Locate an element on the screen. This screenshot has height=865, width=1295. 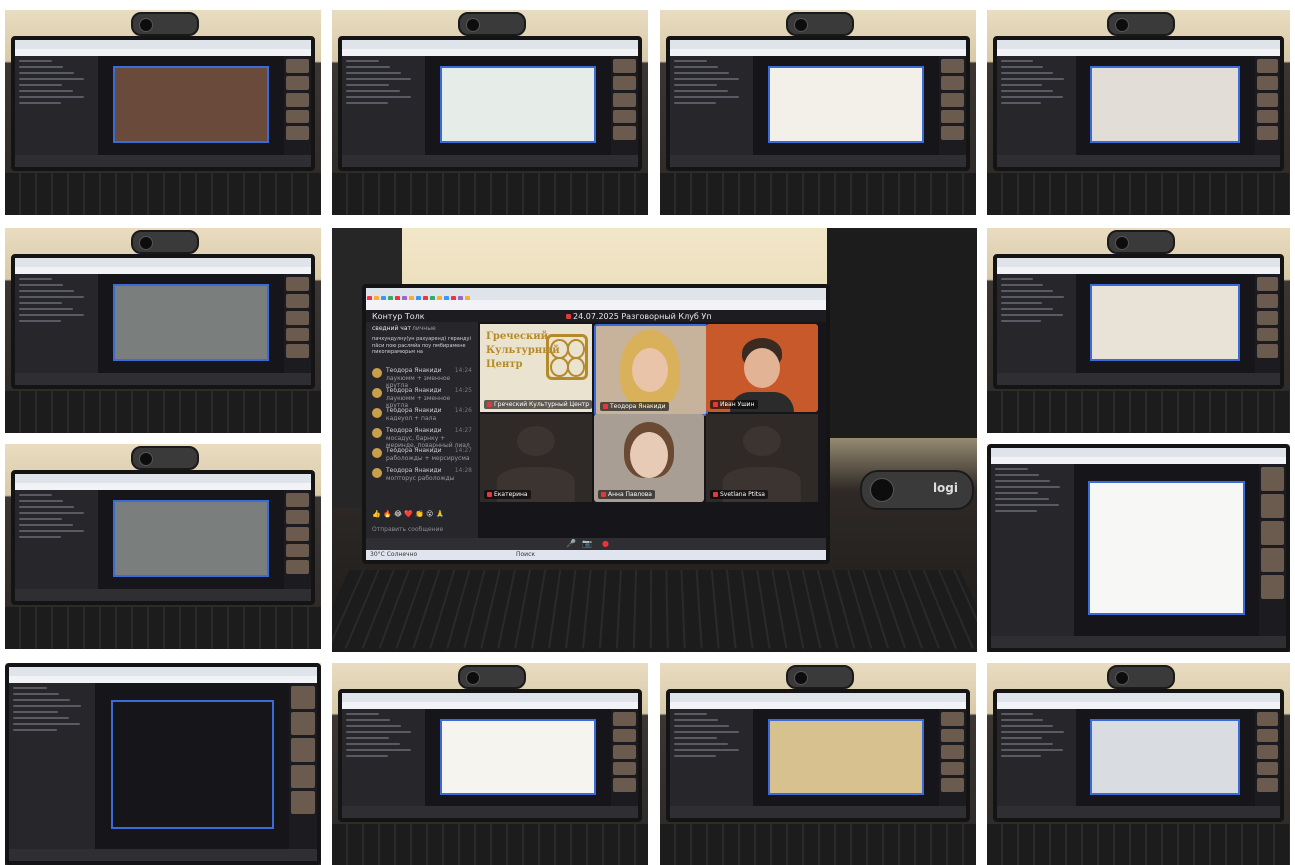
tile-silhouette-left: Екатерина is located at coordinates (536, 458).